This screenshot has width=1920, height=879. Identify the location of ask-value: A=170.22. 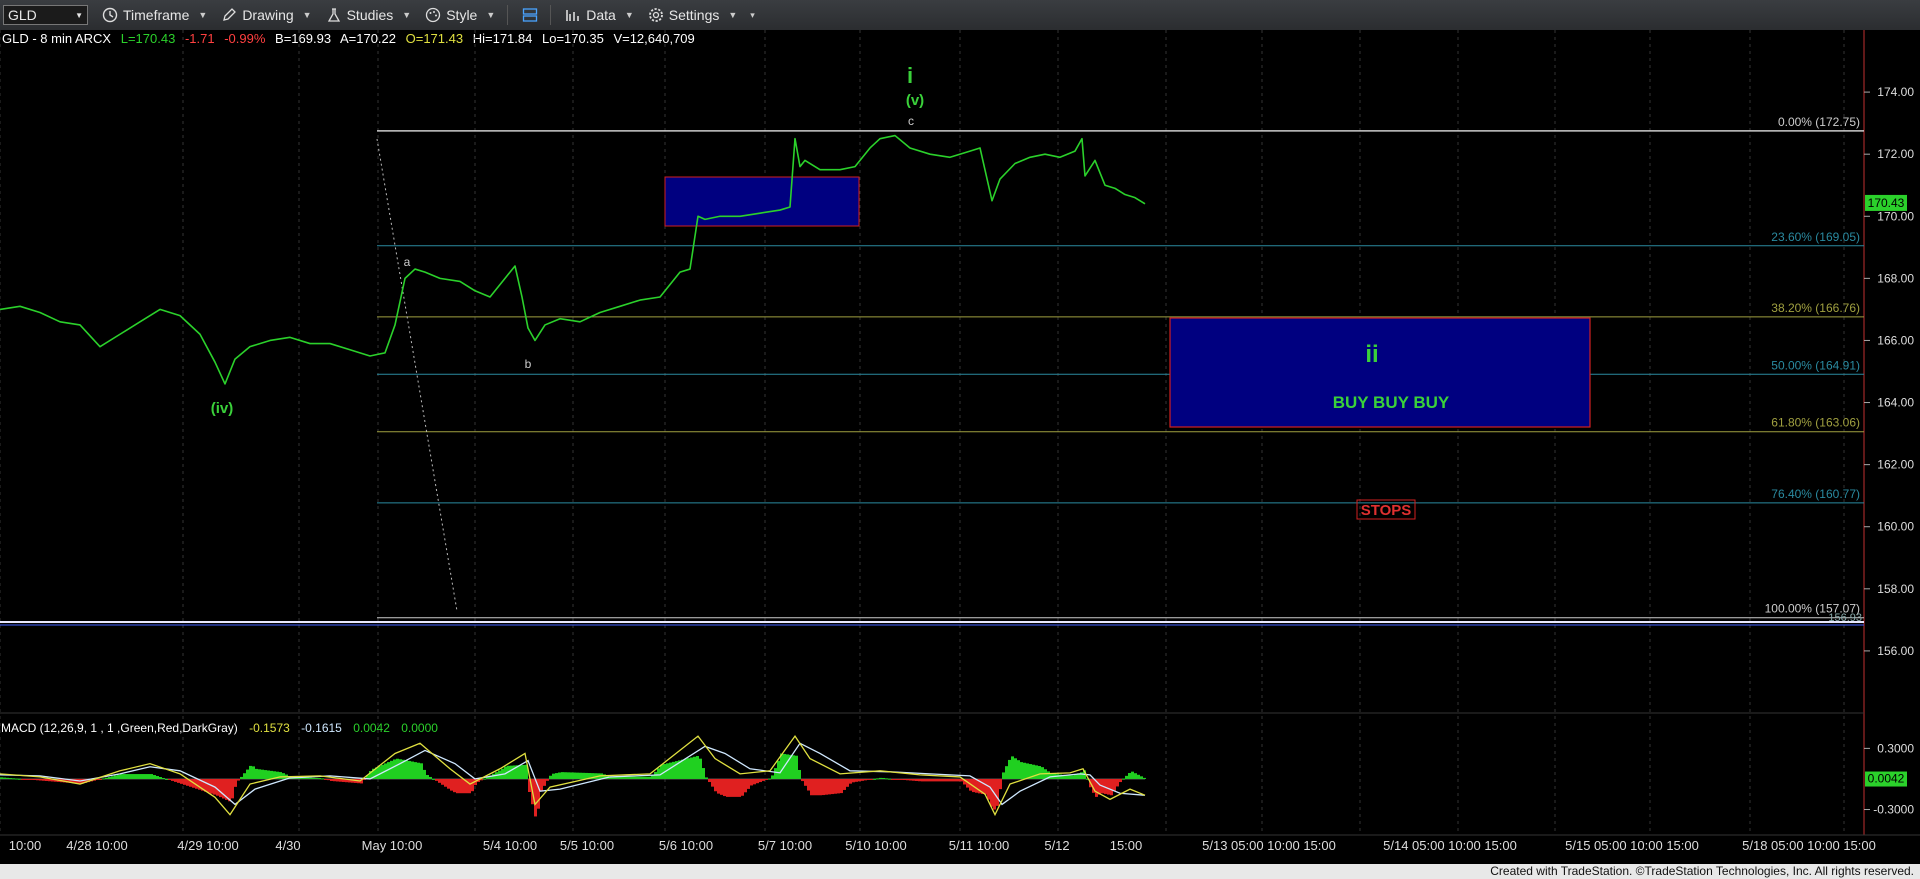
(368, 38).